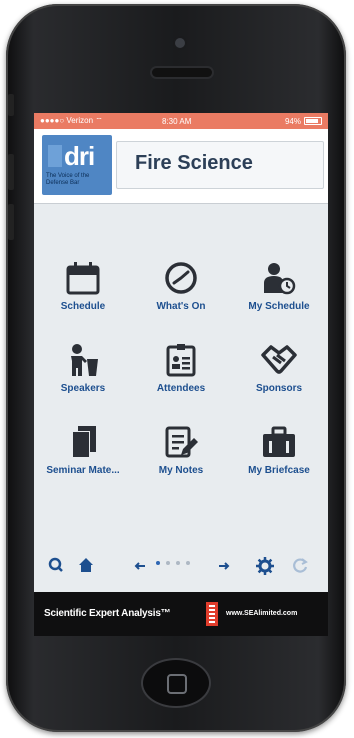 This screenshot has height=738, width=354. I want to click on speaker-podium-icon, so click(84, 360).